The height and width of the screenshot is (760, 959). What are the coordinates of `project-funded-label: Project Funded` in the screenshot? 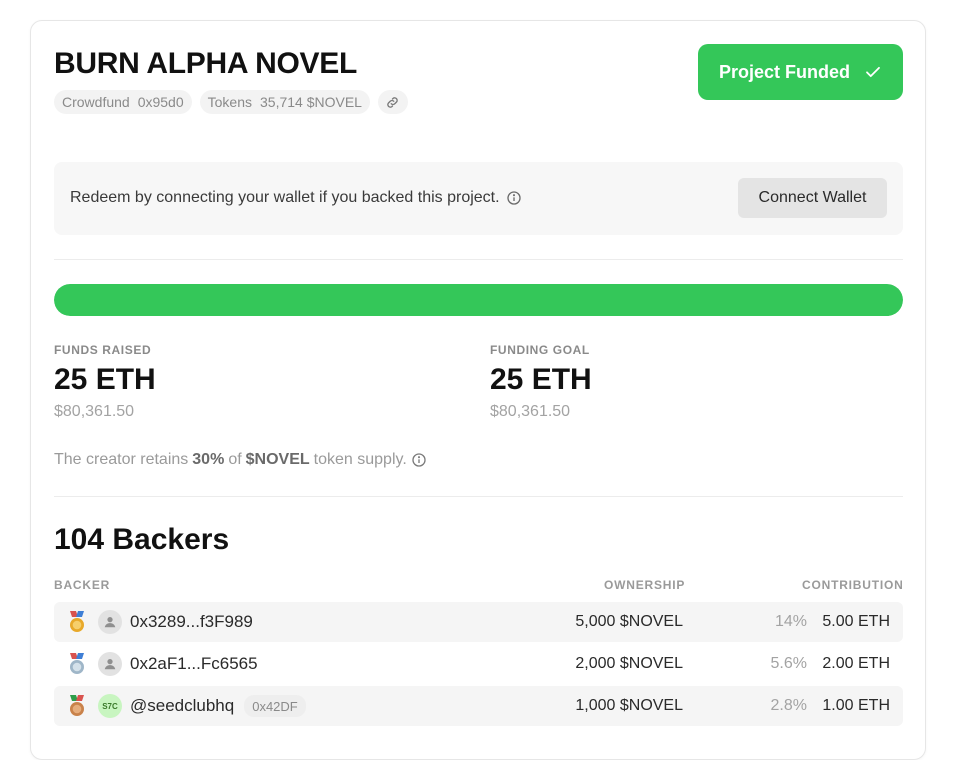 It's located at (784, 71).